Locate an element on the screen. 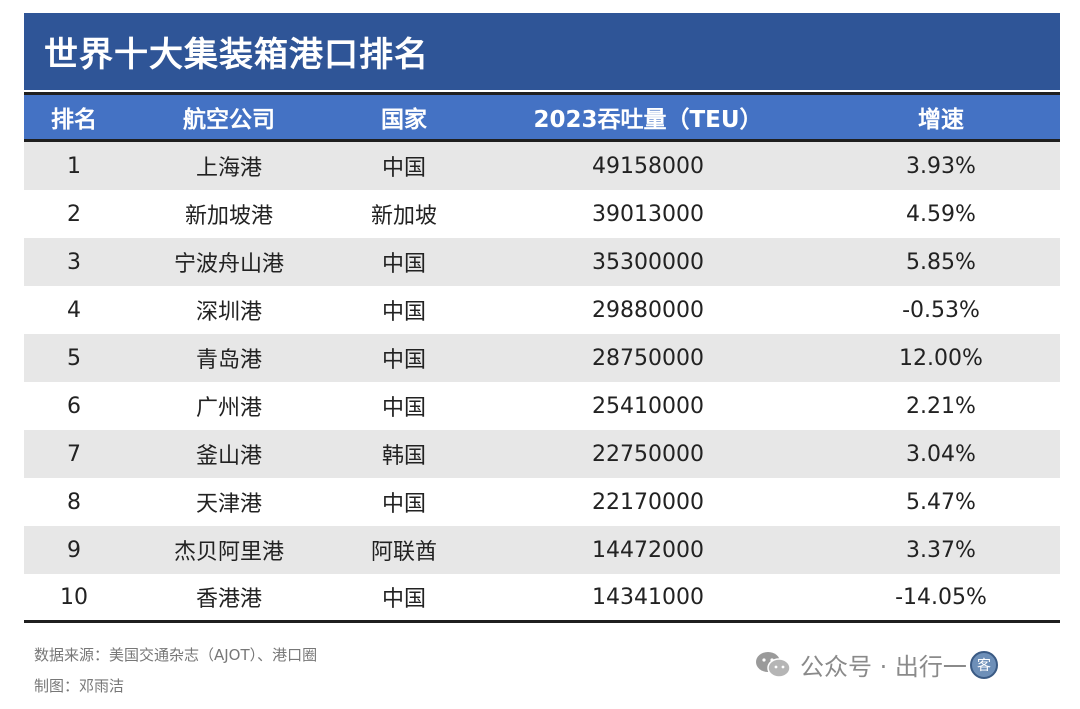  cell-growth: 5.85% is located at coordinates (941, 262).